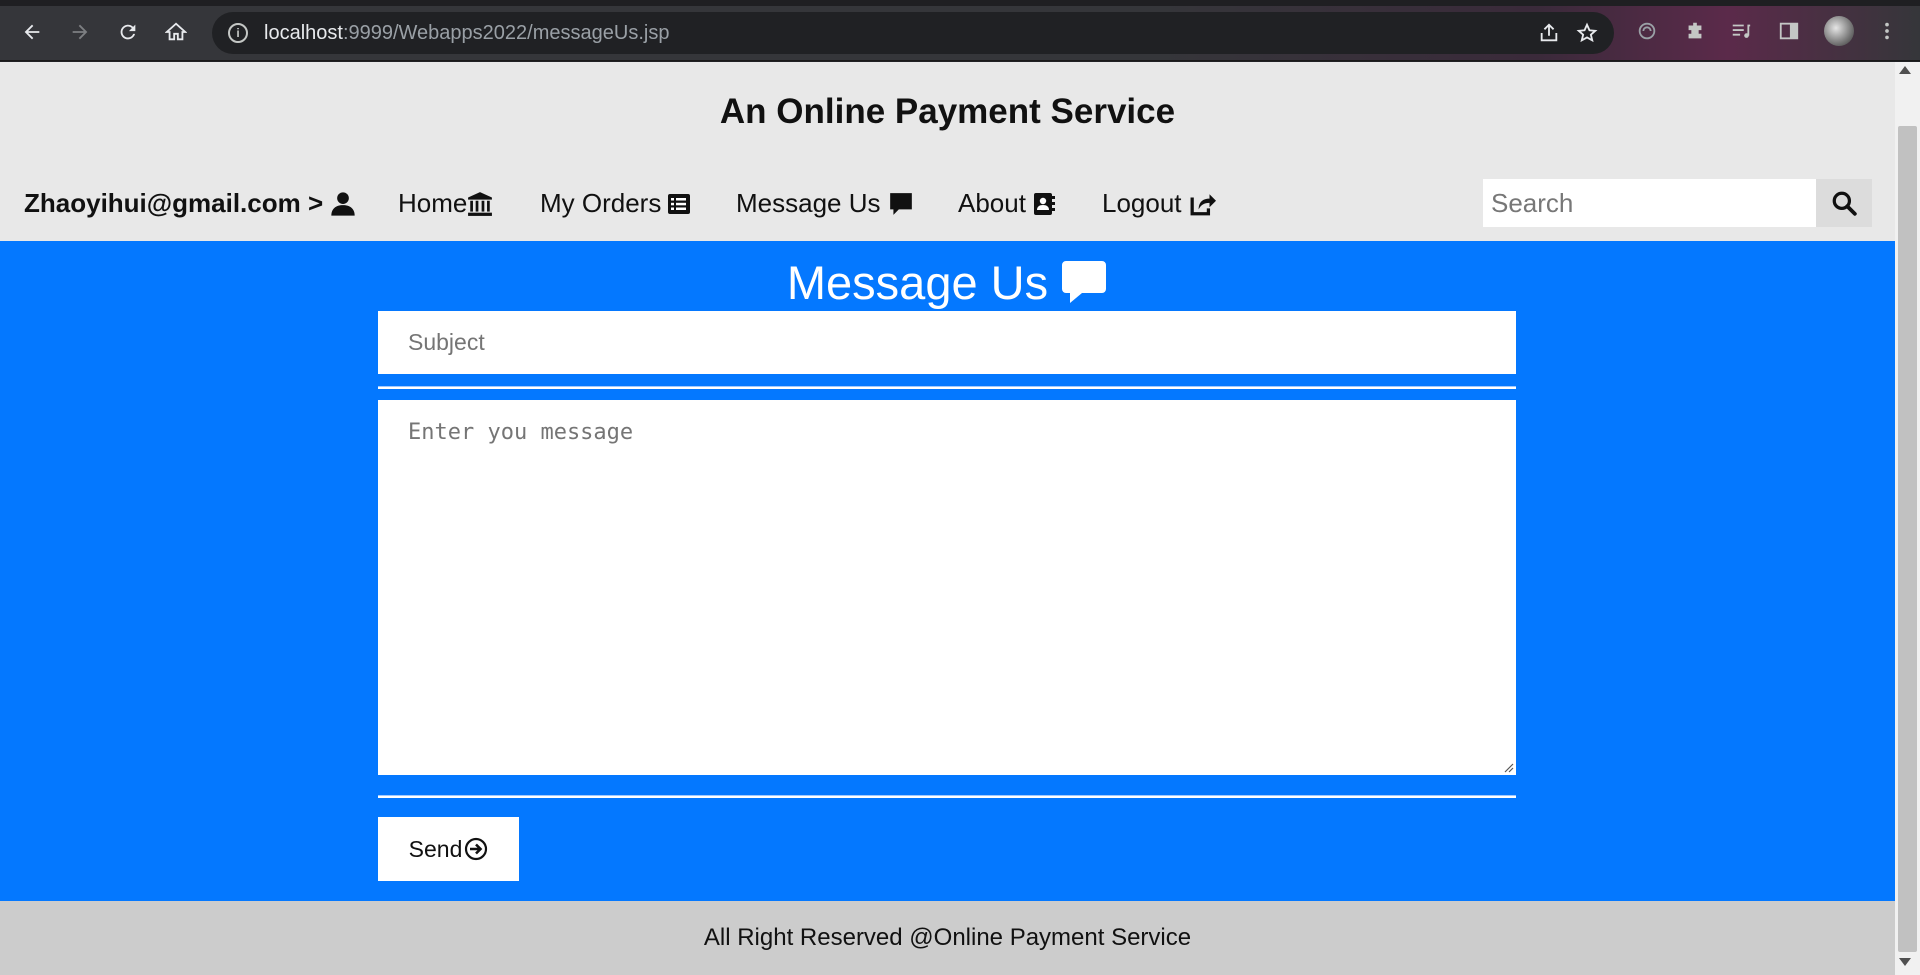  What do you see at coordinates (947, 342) in the screenshot?
I see `subject-input: Subject` at bounding box center [947, 342].